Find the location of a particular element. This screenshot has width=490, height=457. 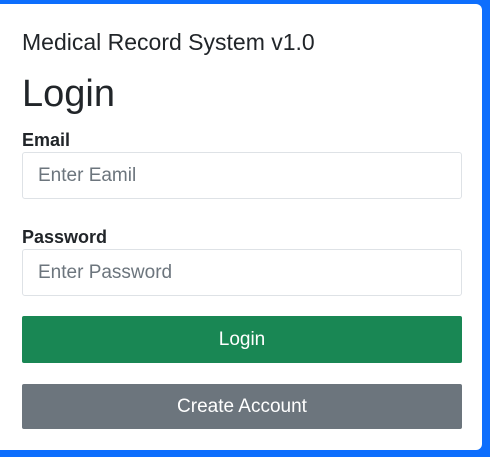

password-label: Password is located at coordinates (65, 237).